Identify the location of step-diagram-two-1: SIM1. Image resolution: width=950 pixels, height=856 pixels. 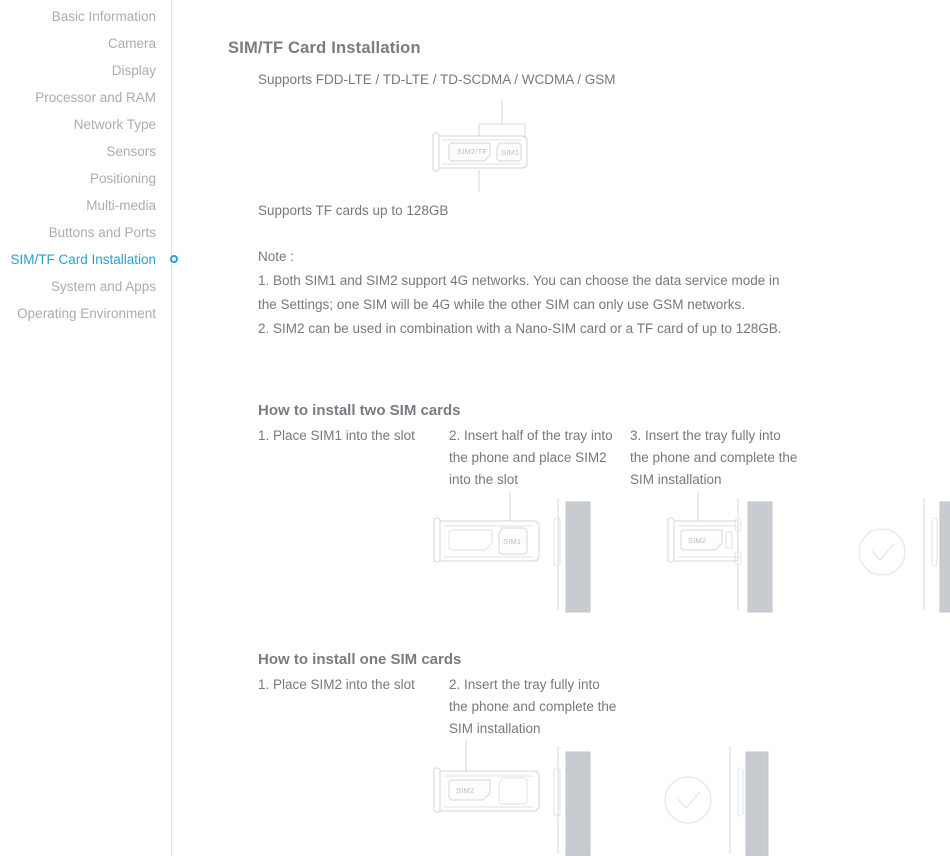
(510, 552).